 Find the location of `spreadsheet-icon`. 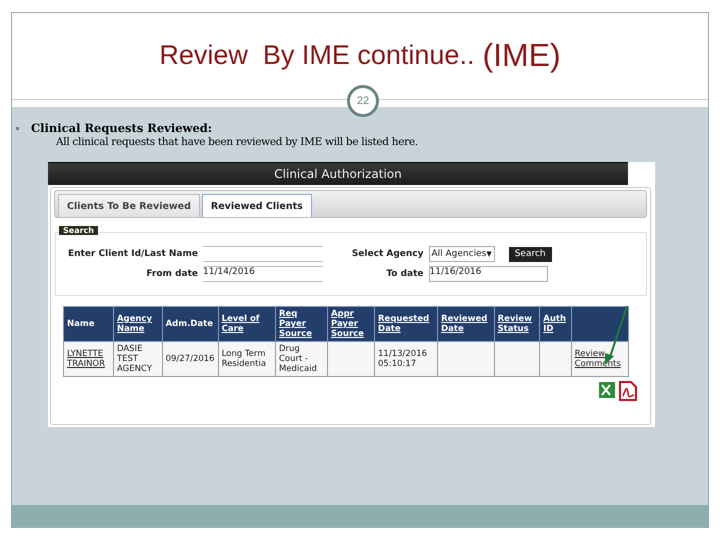

spreadsheet-icon is located at coordinates (607, 390).